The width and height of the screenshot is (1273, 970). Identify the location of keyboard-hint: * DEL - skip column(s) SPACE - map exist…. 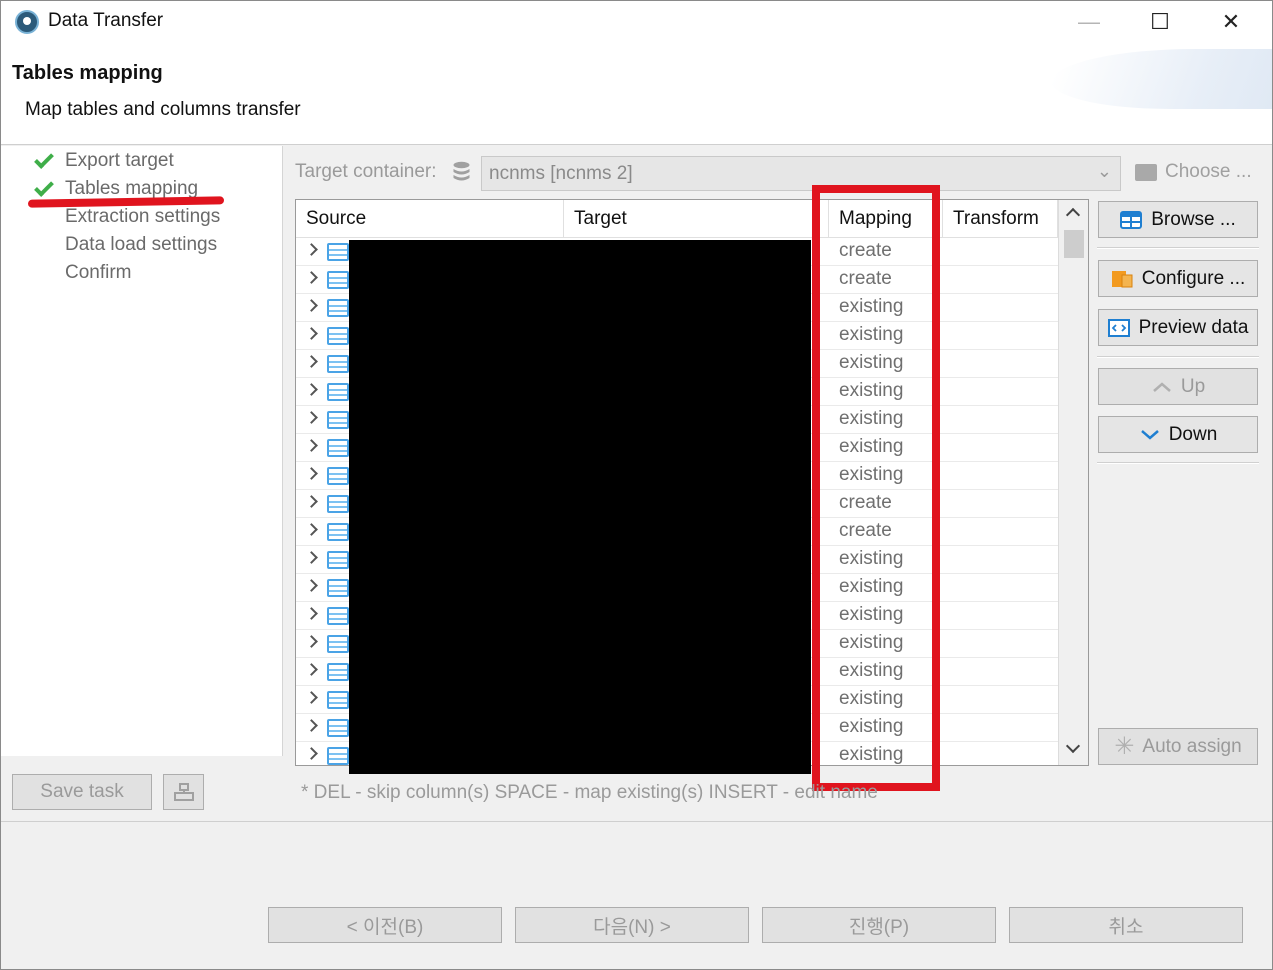
(589, 792).